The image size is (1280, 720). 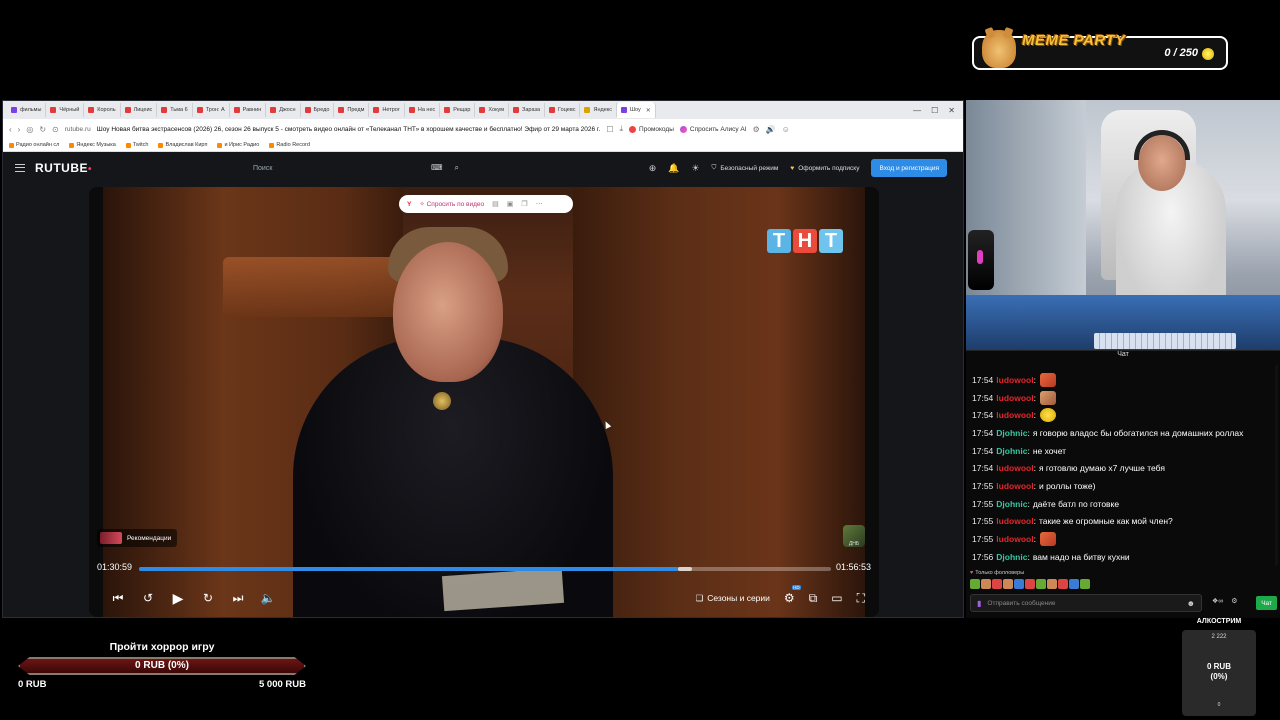 What do you see at coordinates (78, 129) in the screenshot?
I see `address-domain: rutube.ru` at bounding box center [78, 129].